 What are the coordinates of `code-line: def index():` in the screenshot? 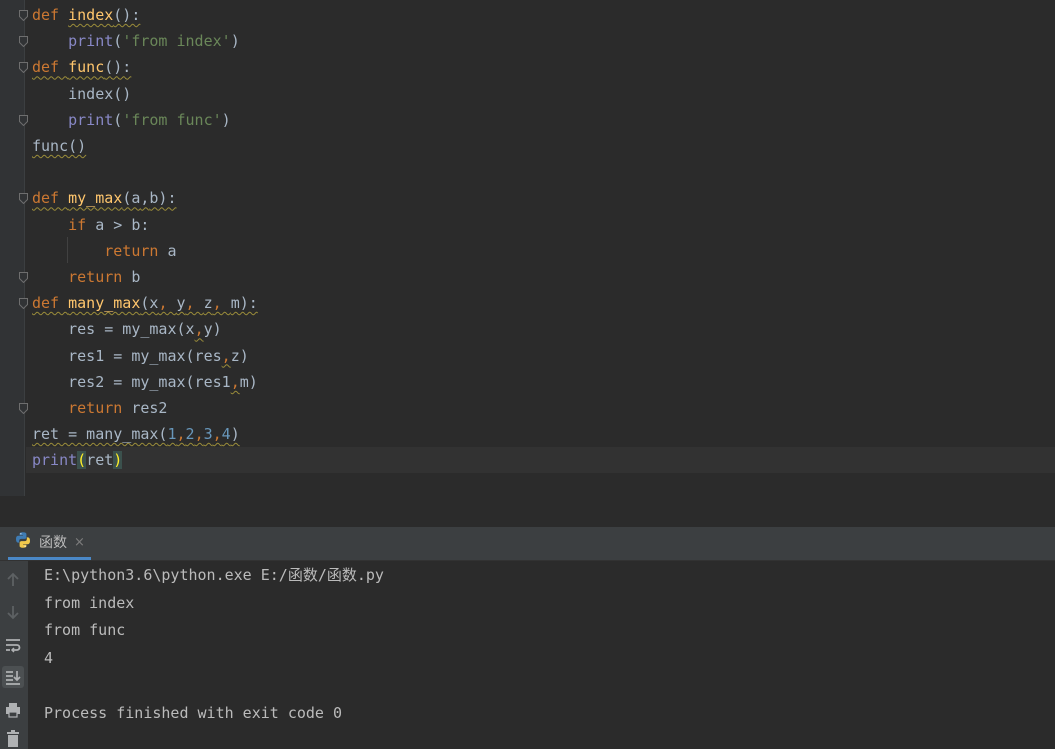 It's located at (86, 15).